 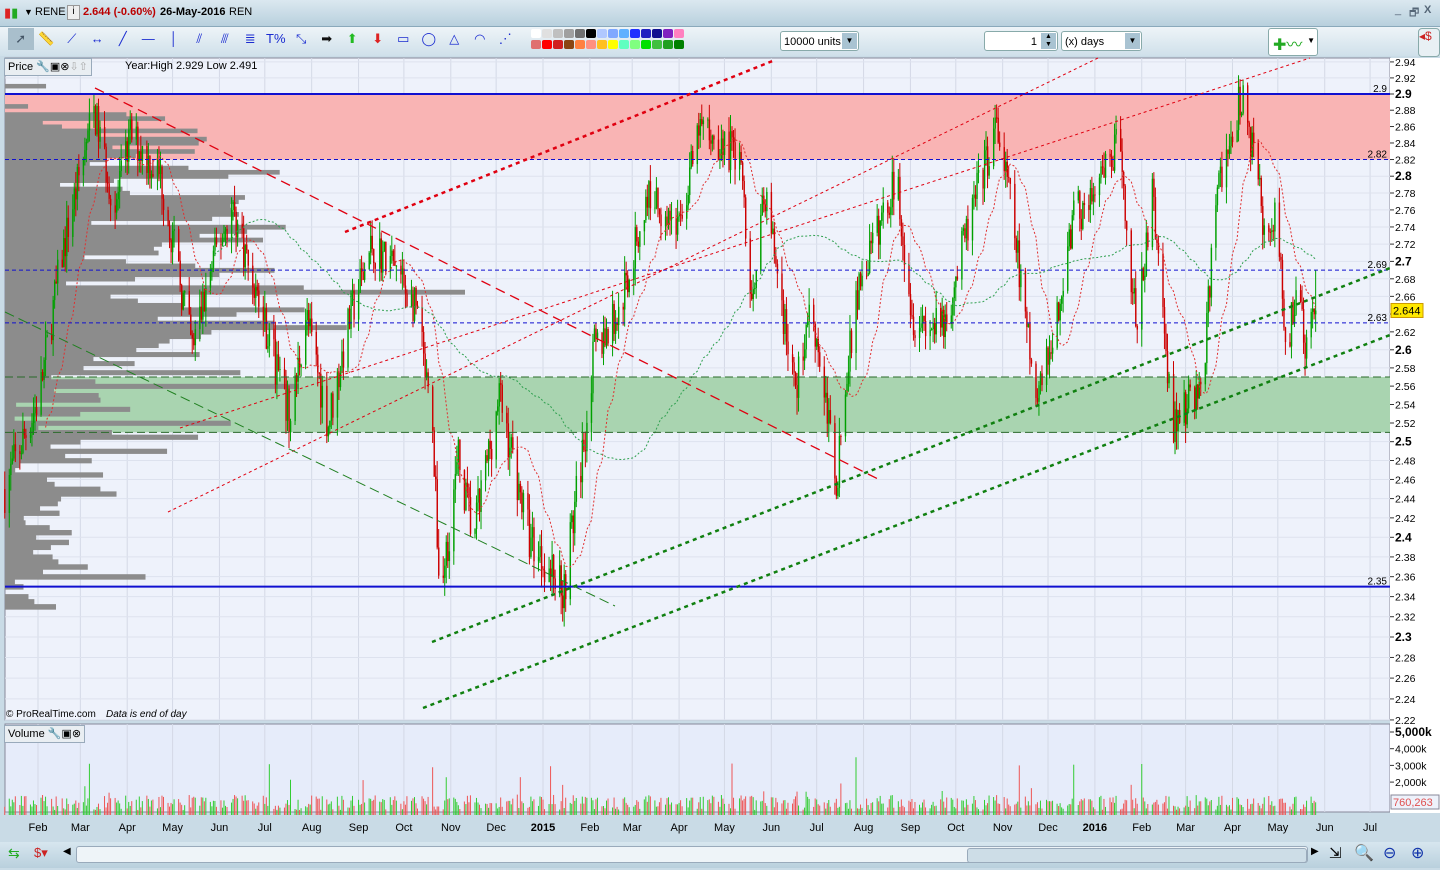 What do you see at coordinates (1003, 828) in the screenshot?
I see `x-tick-label: Nov` at bounding box center [1003, 828].